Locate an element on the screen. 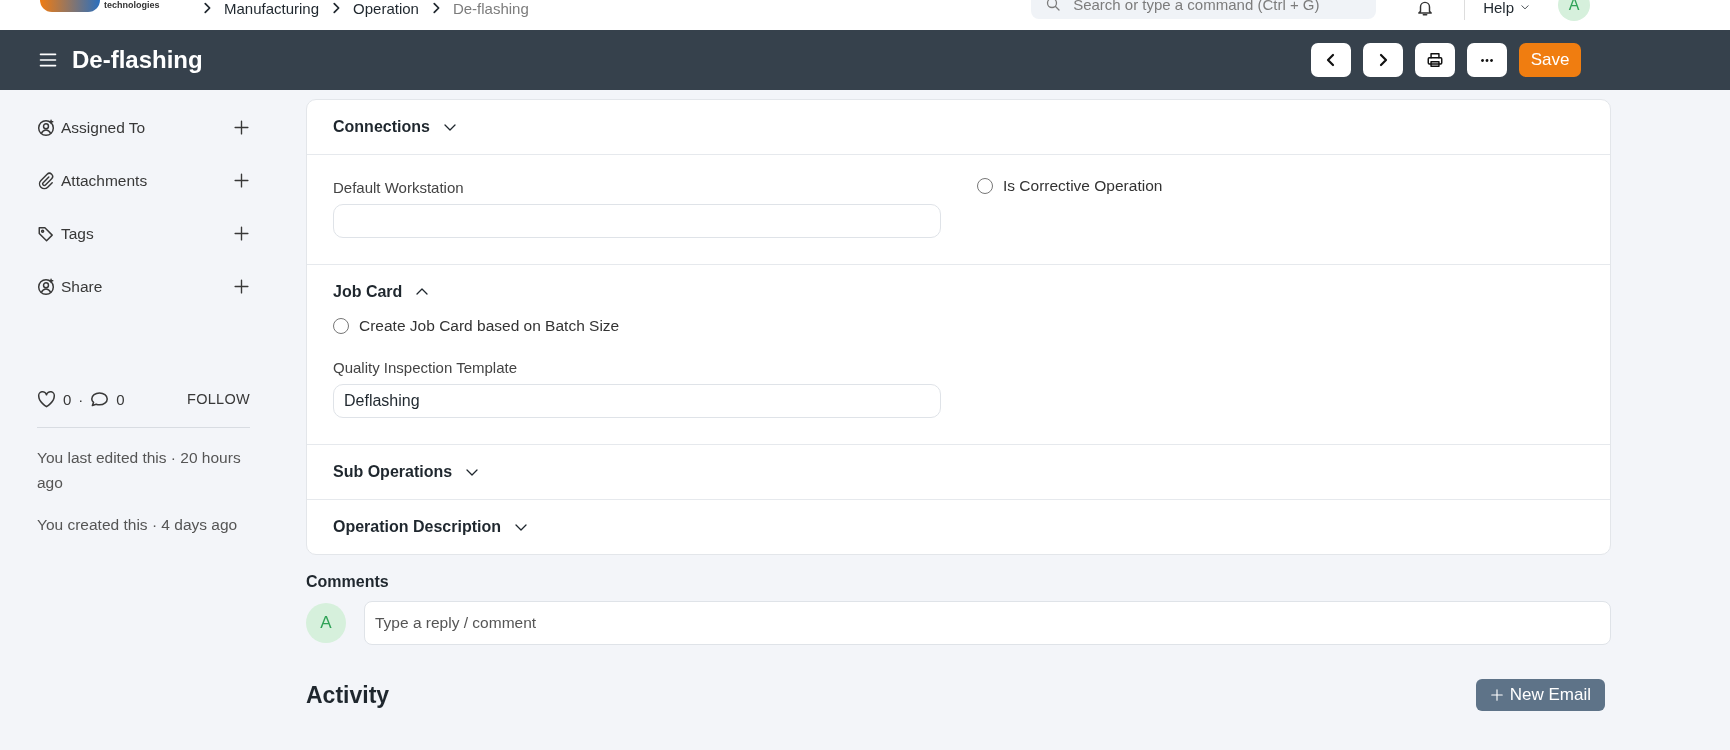  next-button is located at coordinates (1383, 60).